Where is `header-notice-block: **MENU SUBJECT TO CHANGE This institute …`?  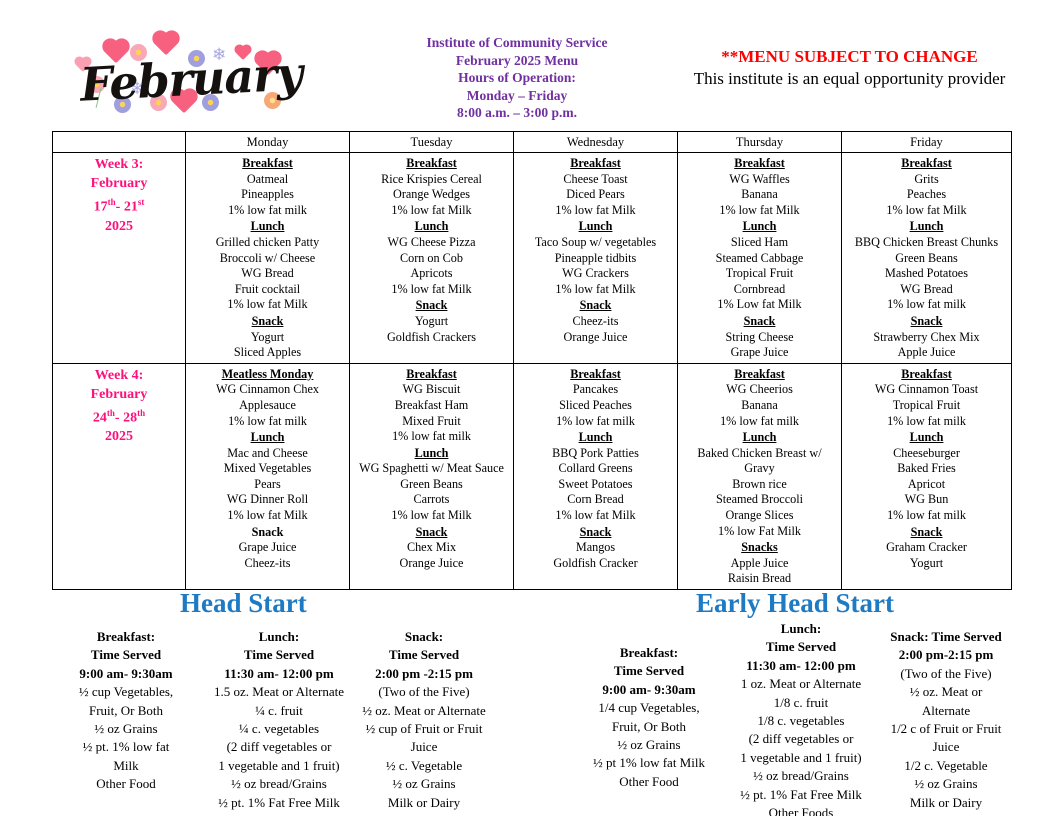 header-notice-block: **MENU SUBJECT TO CHANGE This institute … is located at coordinates (849, 56).